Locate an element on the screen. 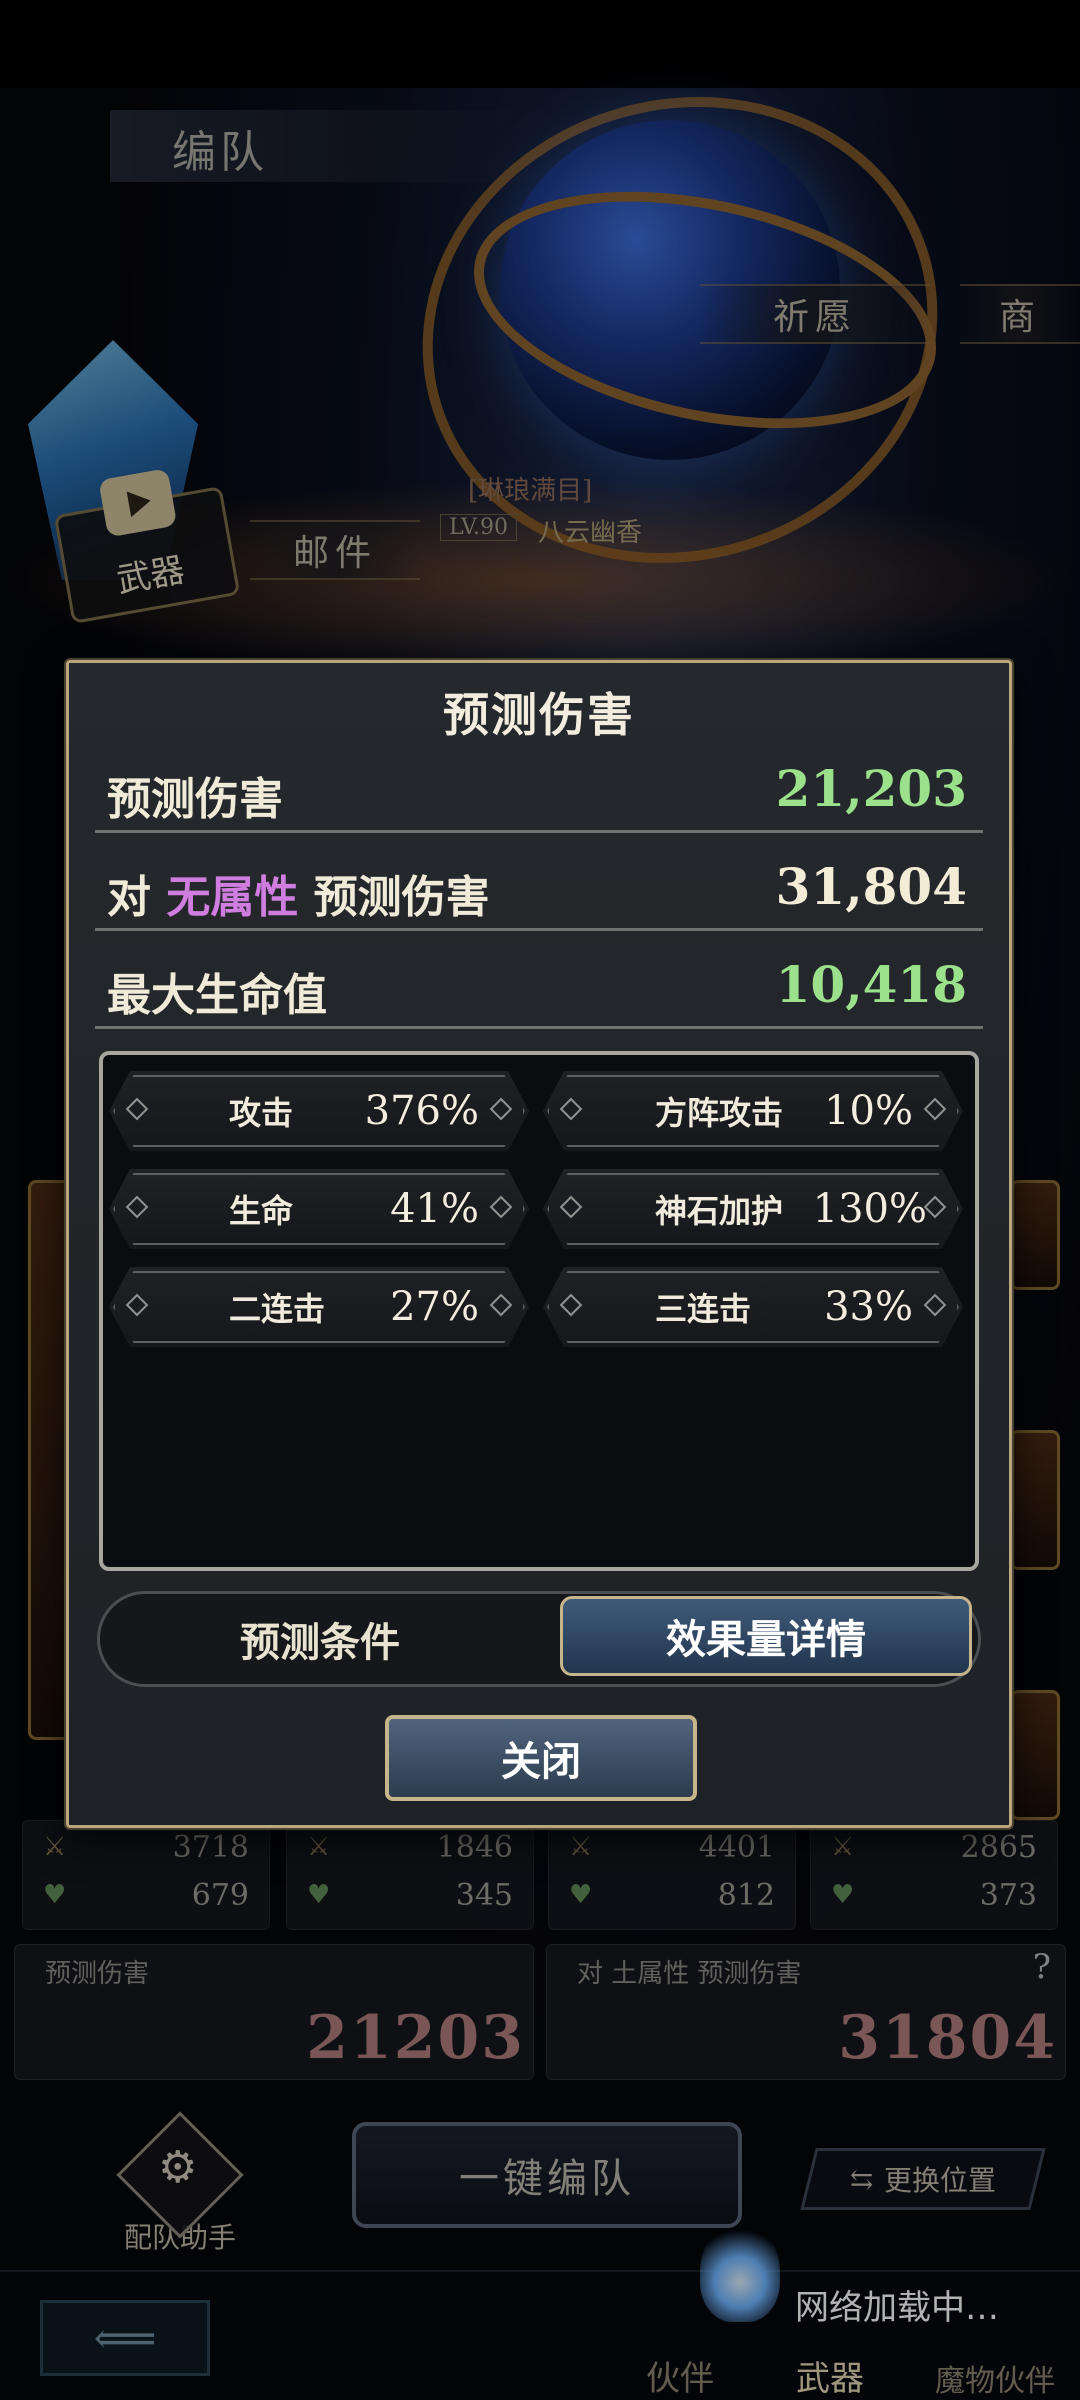 The image size is (1080, 2400). stat-value: 376% is located at coordinates (421, 1111).